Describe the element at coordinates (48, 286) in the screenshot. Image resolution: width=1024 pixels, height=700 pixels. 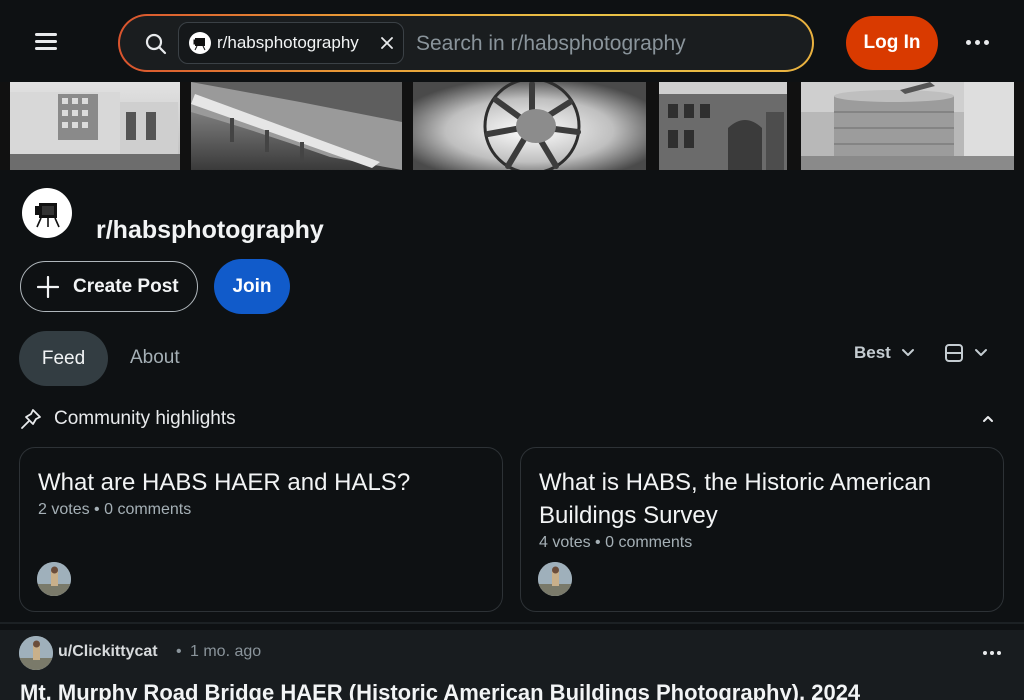
I see `plus-icon` at that location.